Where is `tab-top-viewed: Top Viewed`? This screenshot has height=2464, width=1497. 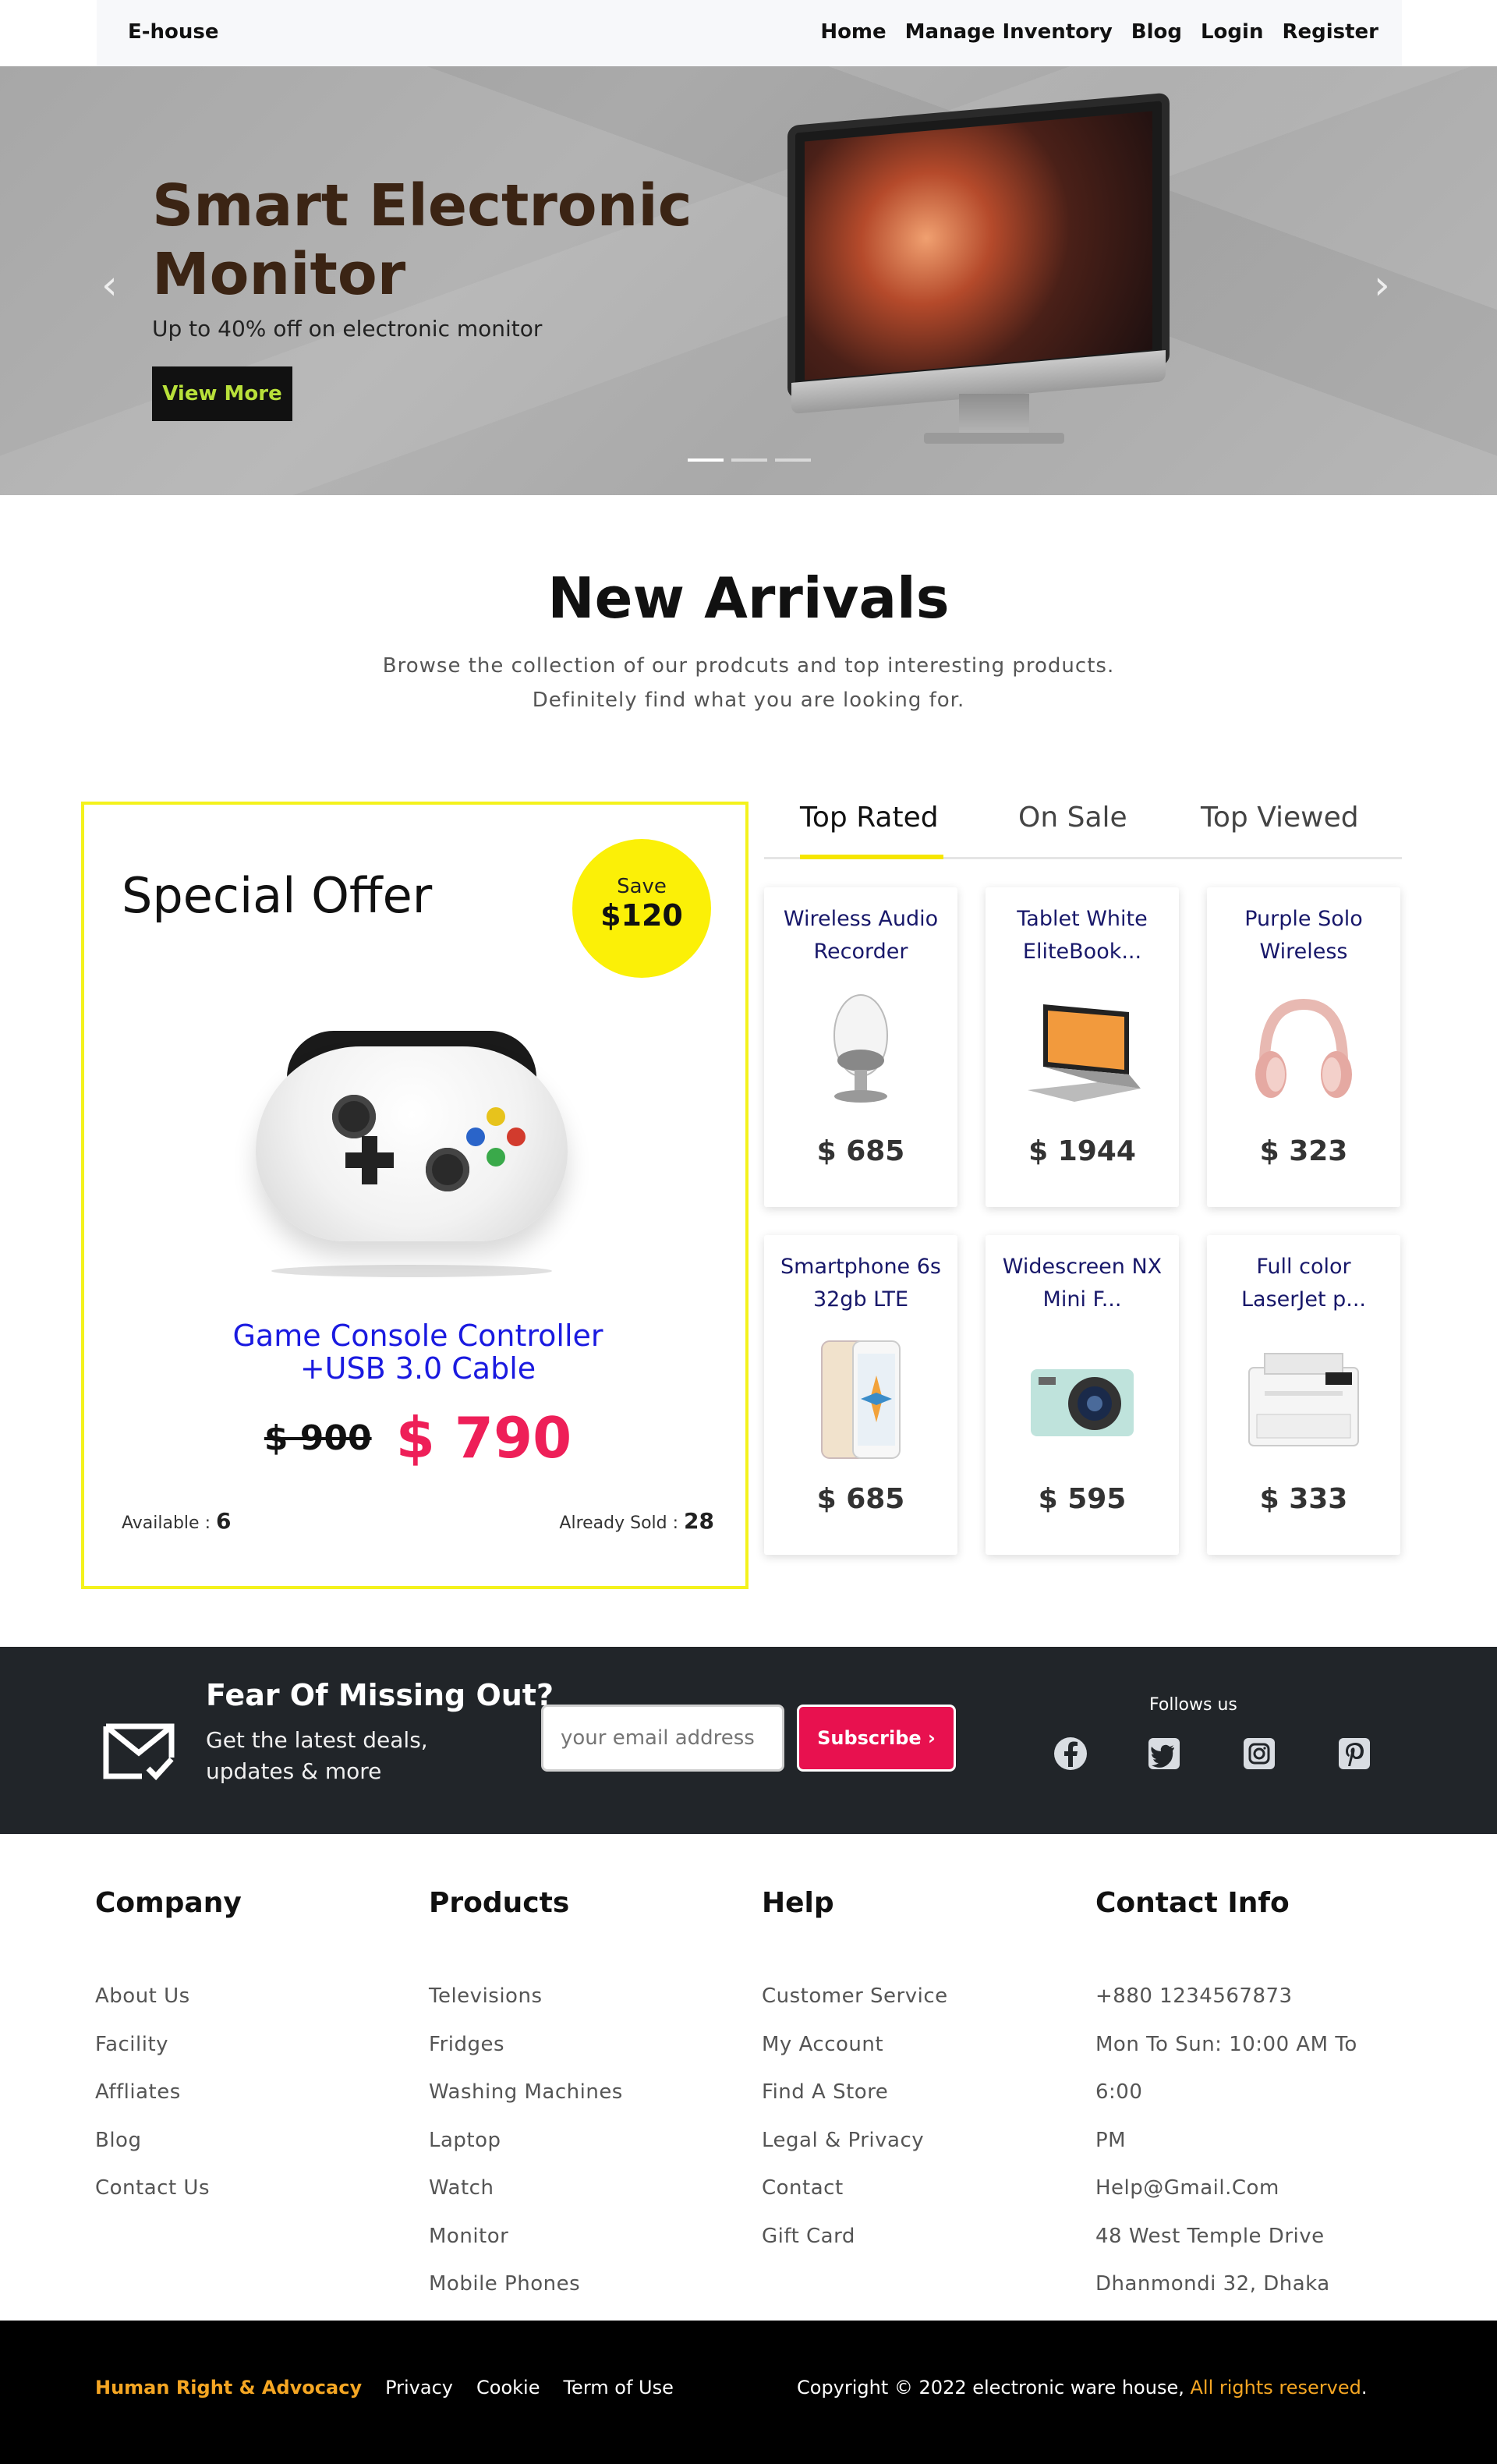
tab-top-viewed: Top Viewed is located at coordinates (1280, 818).